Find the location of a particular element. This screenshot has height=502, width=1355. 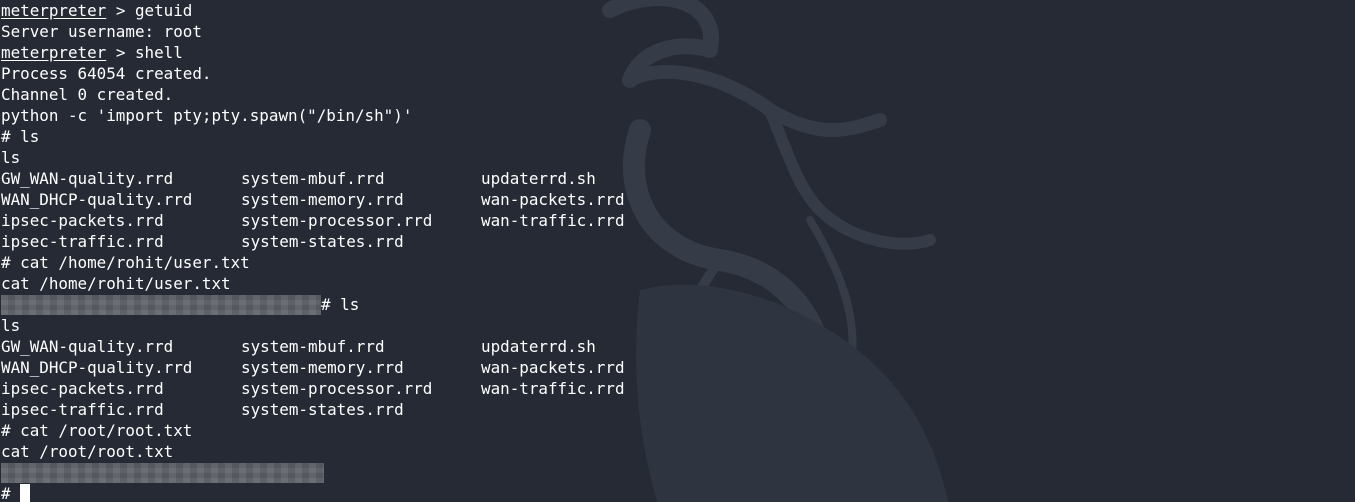

terminal-line: Process 64054 created. is located at coordinates (313, 73).